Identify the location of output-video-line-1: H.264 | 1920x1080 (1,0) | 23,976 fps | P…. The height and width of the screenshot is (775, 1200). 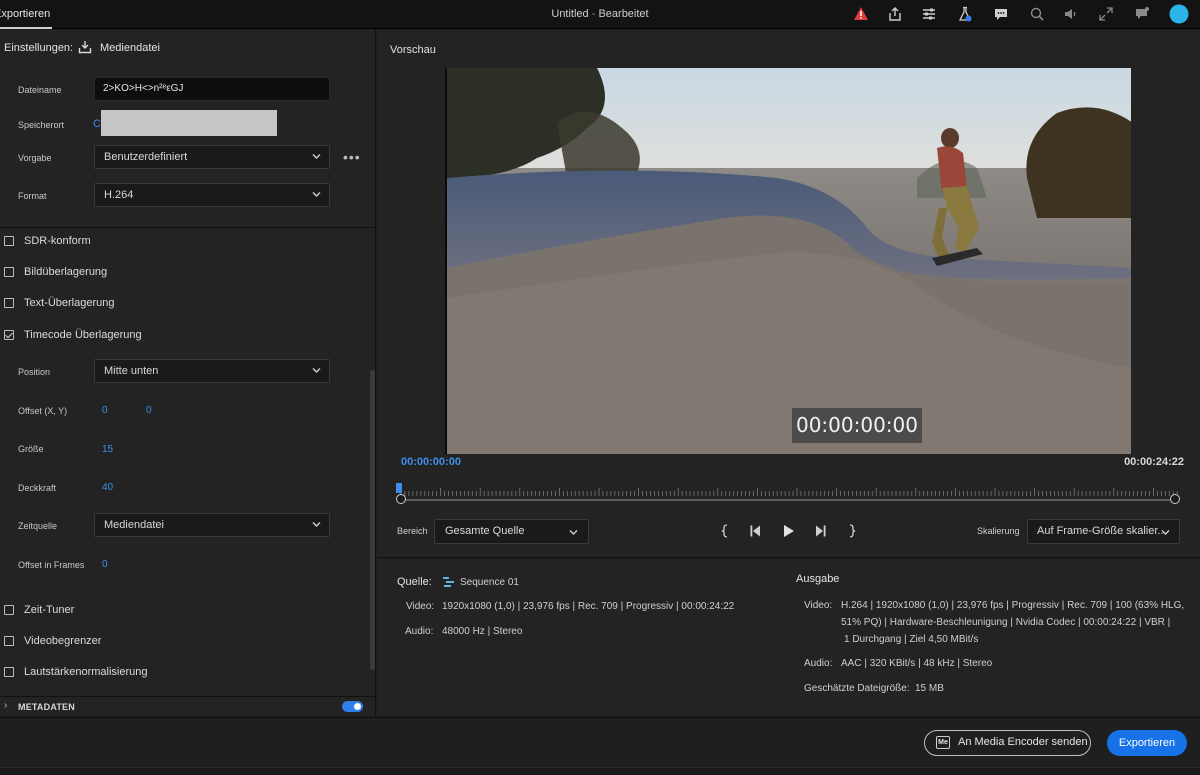
(1013, 605).